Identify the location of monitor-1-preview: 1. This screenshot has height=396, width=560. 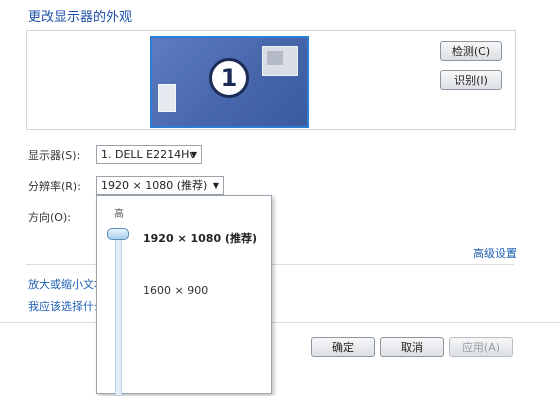
(229, 82).